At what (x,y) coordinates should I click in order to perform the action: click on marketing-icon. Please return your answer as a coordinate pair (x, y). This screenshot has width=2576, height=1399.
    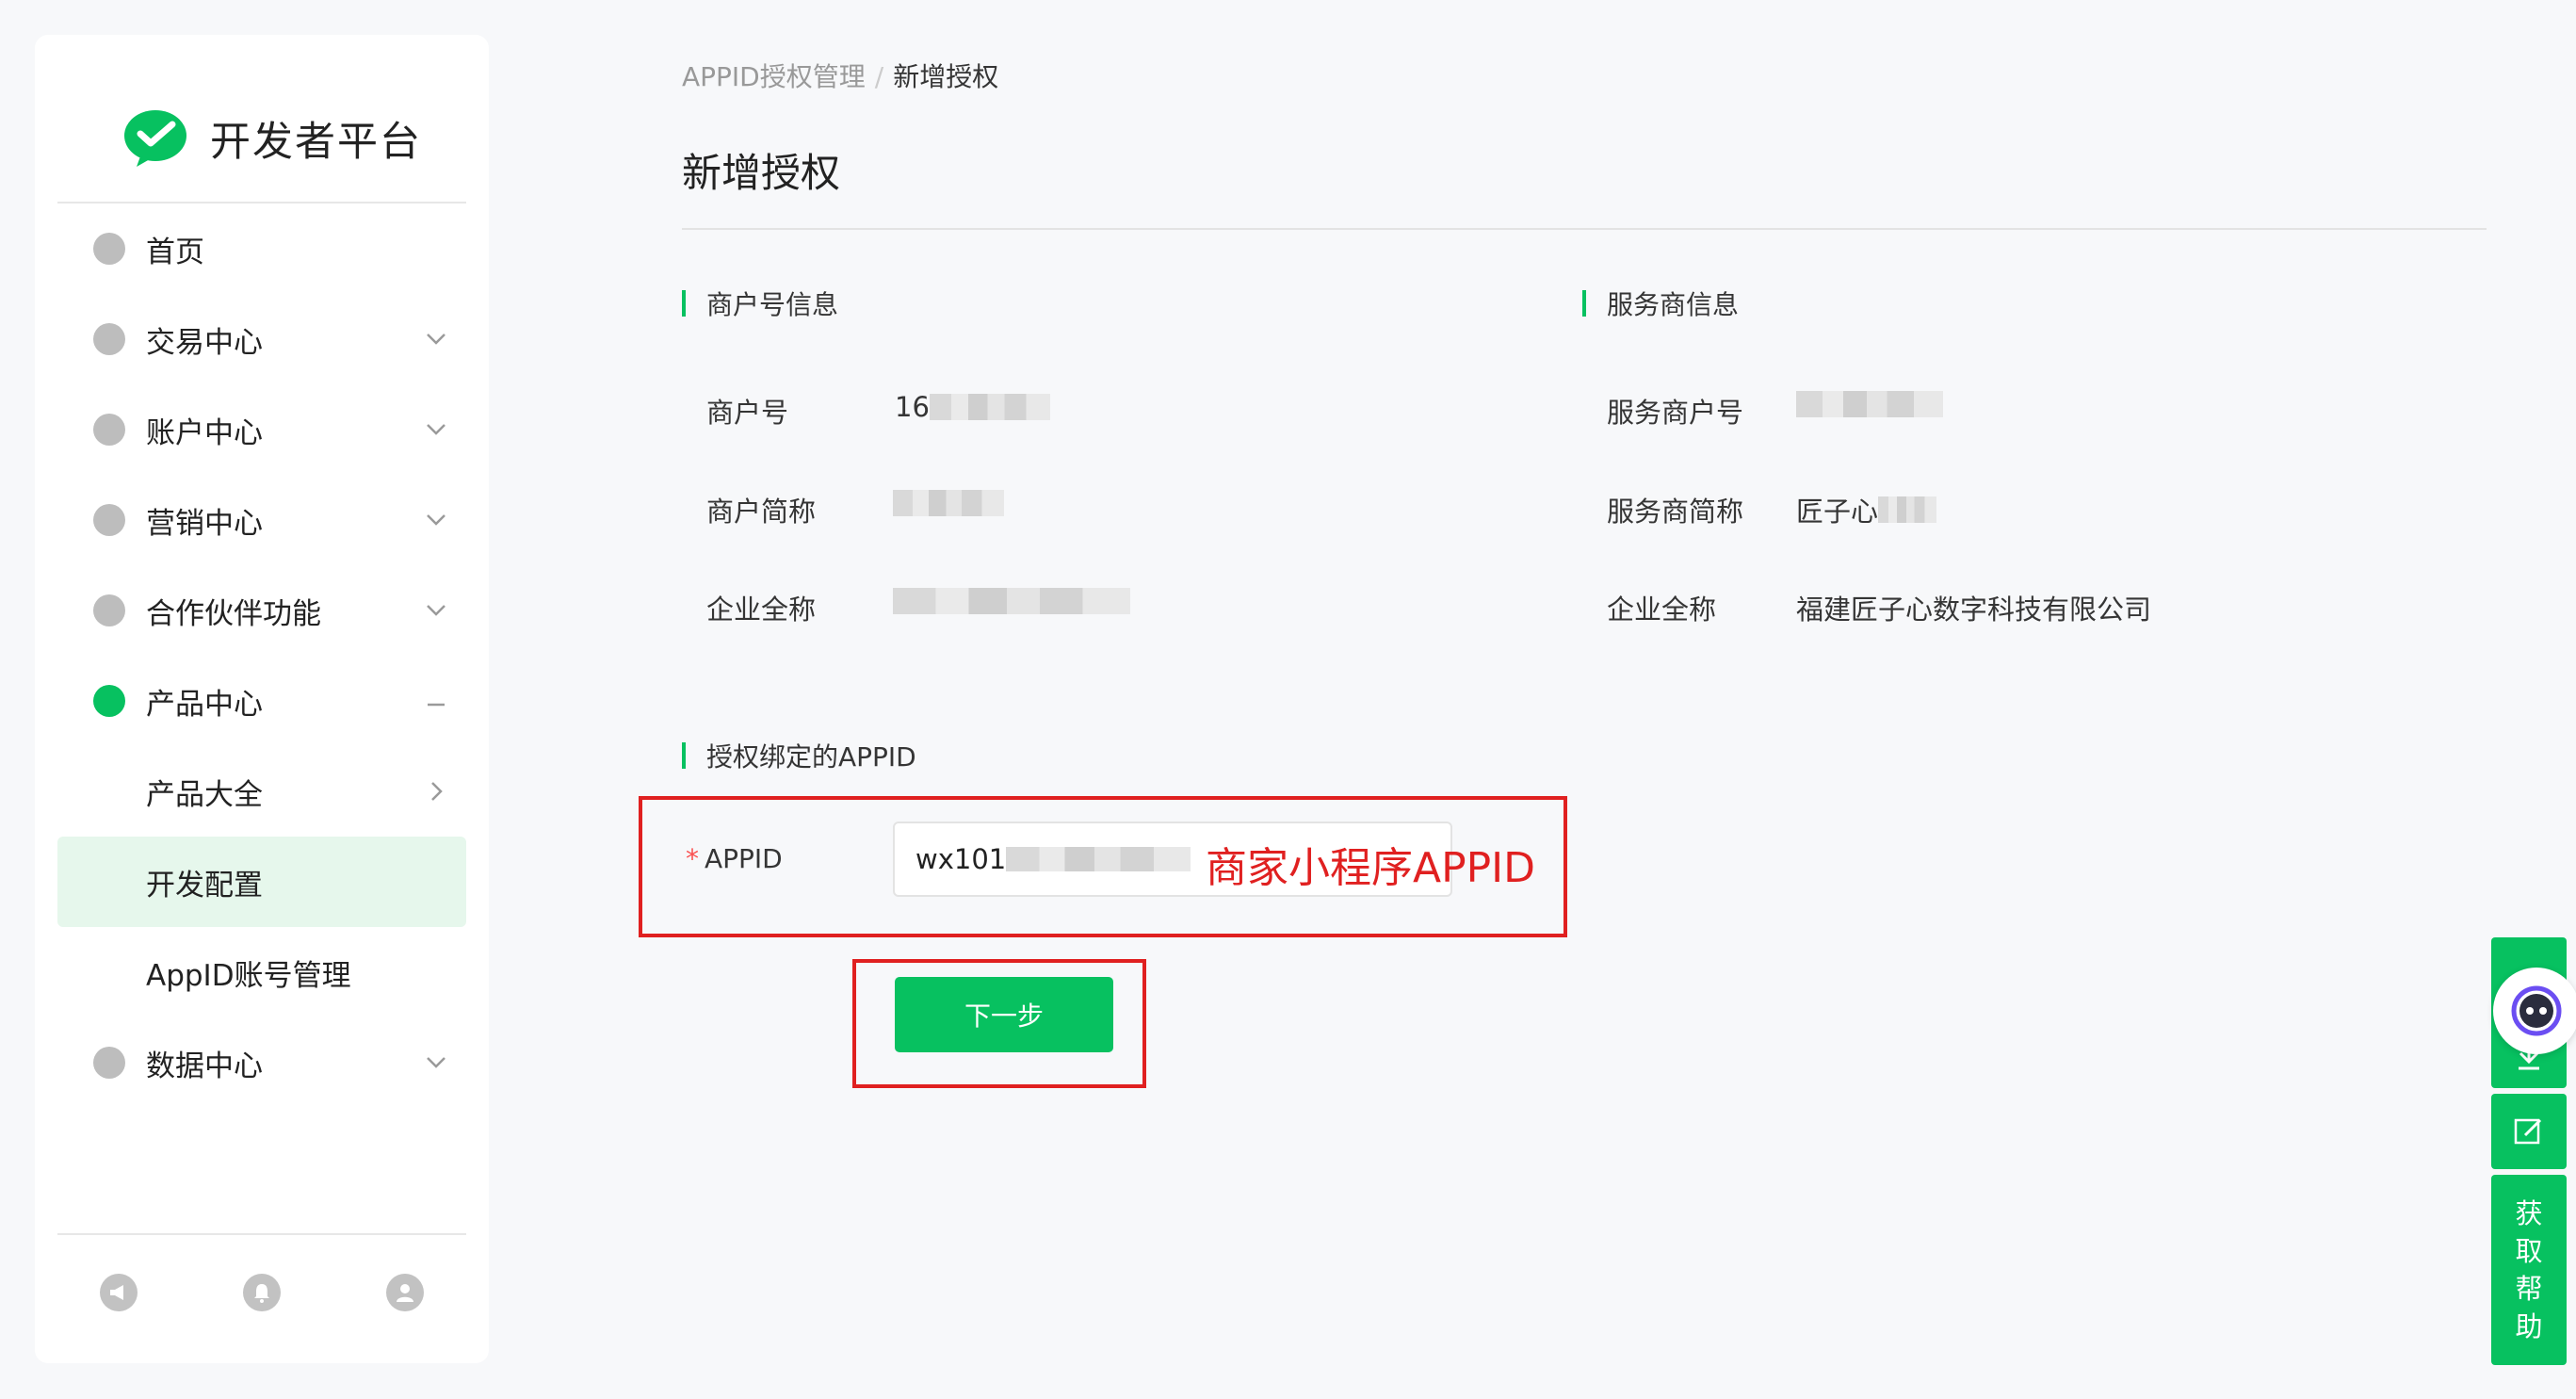
    Looking at the image, I should click on (109, 520).